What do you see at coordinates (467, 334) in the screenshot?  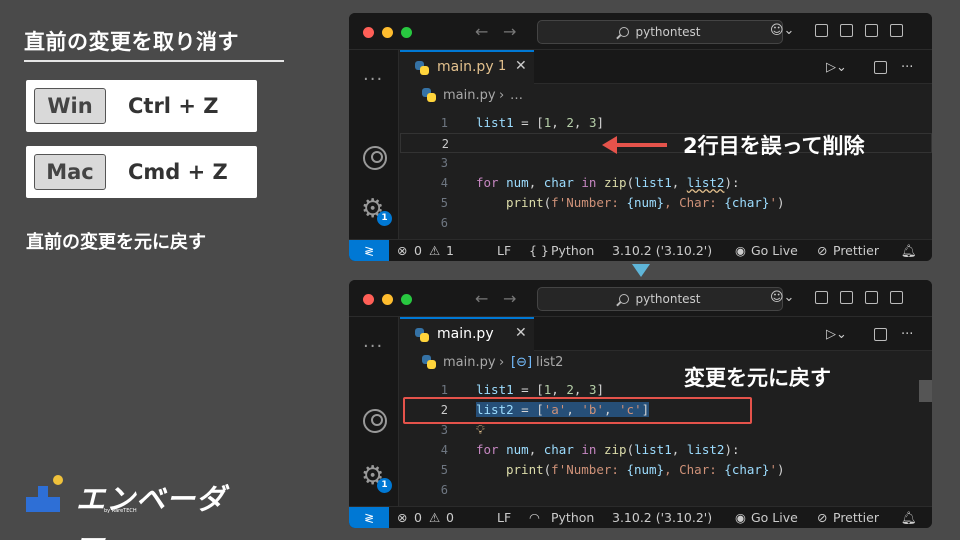 I see `tab-main-py: main.py ✕` at bounding box center [467, 334].